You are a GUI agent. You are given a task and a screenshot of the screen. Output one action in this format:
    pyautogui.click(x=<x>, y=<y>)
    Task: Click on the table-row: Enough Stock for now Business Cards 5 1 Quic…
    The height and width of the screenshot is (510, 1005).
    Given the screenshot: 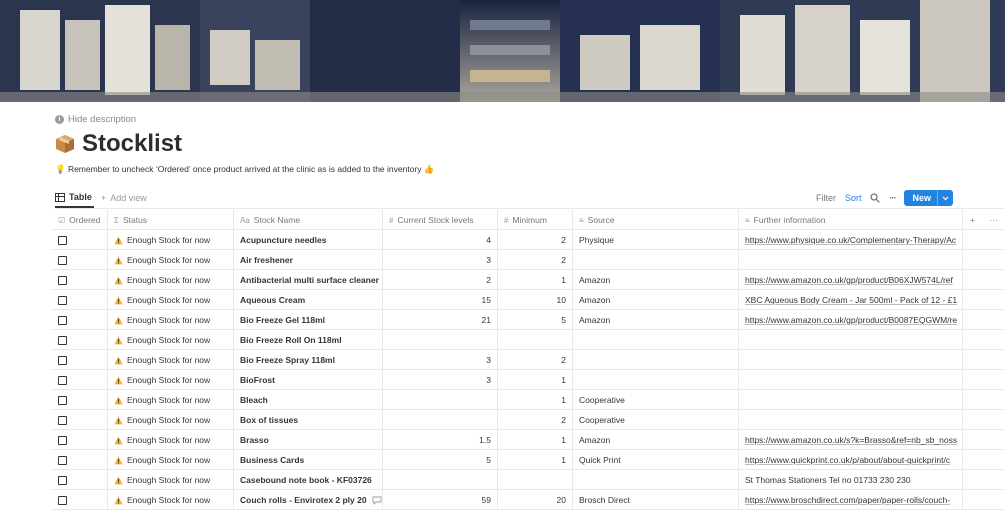 What is the action you would take?
    pyautogui.click(x=528, y=460)
    